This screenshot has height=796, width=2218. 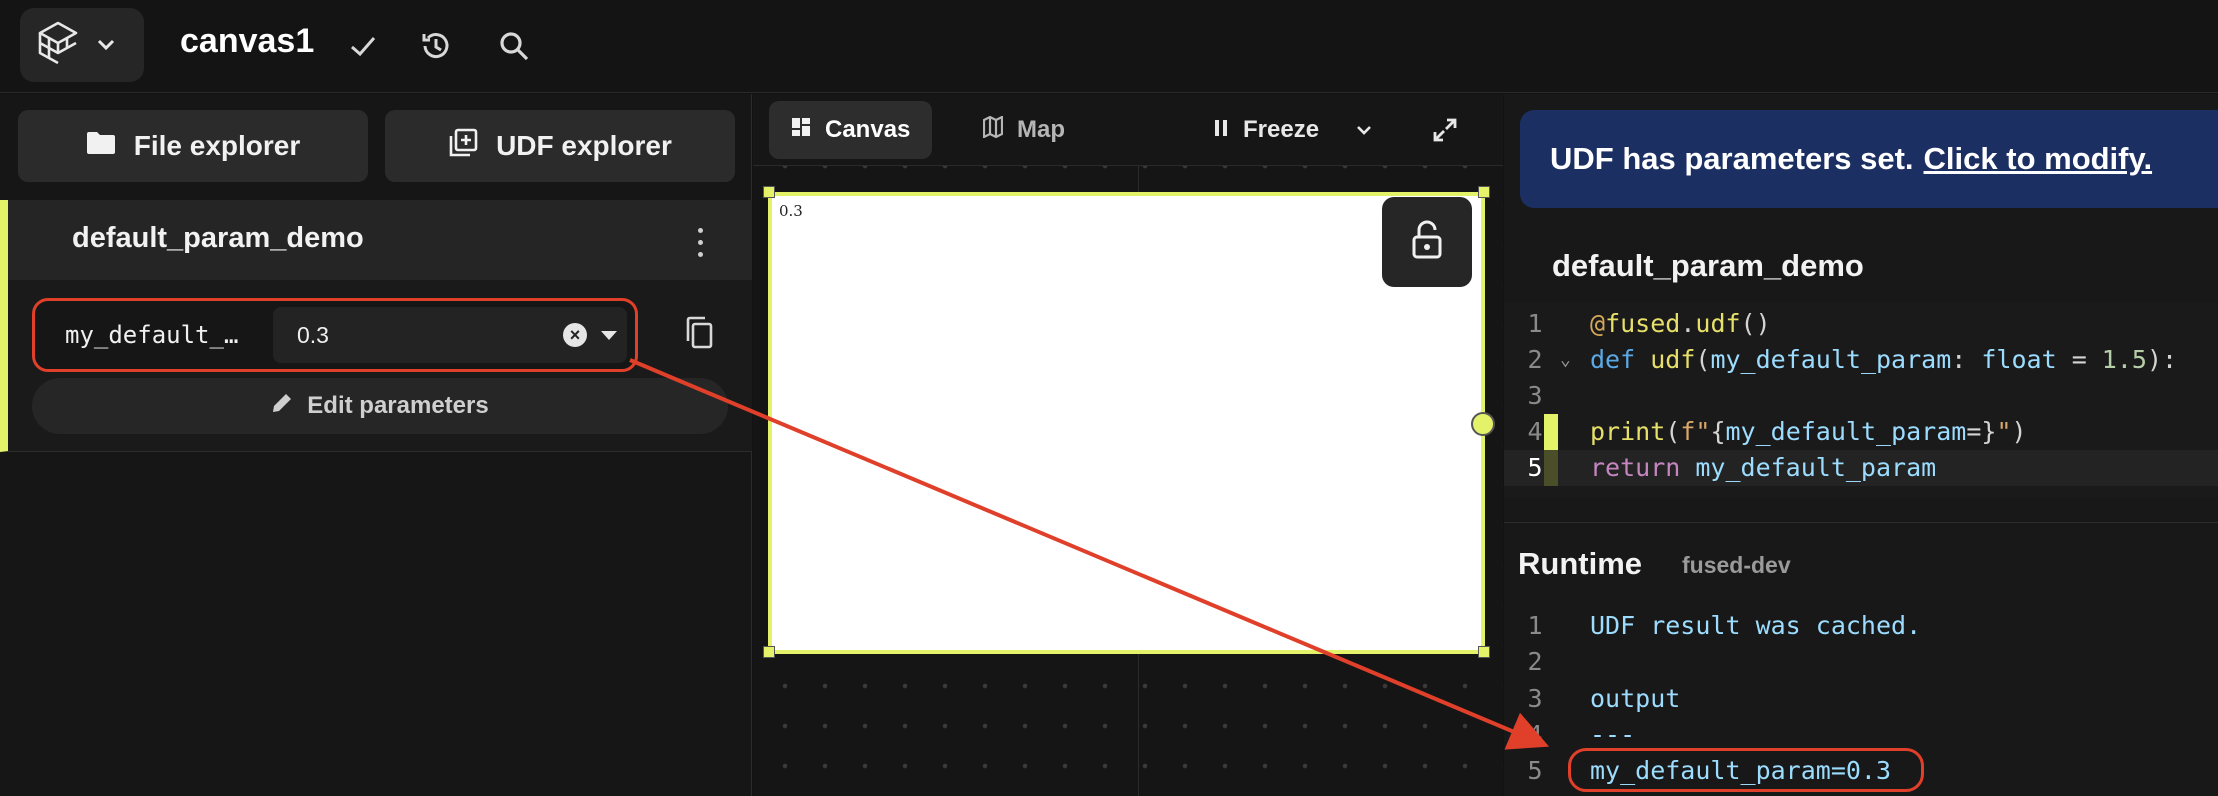 I want to click on history-icon, so click(x=436, y=46).